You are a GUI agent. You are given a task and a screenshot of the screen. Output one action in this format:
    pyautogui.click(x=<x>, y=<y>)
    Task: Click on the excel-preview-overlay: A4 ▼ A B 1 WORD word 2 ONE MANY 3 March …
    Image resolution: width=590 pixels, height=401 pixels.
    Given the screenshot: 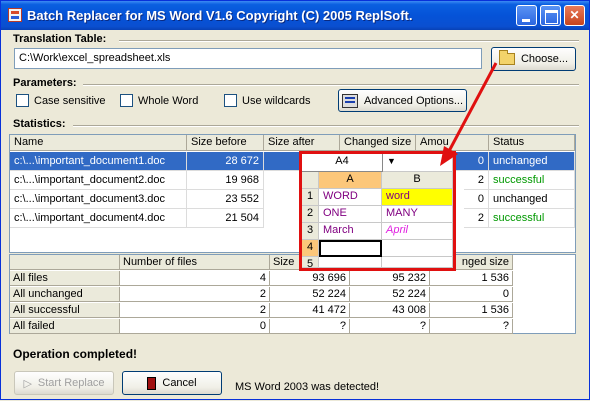 What is the action you would take?
    pyautogui.click(x=377, y=211)
    